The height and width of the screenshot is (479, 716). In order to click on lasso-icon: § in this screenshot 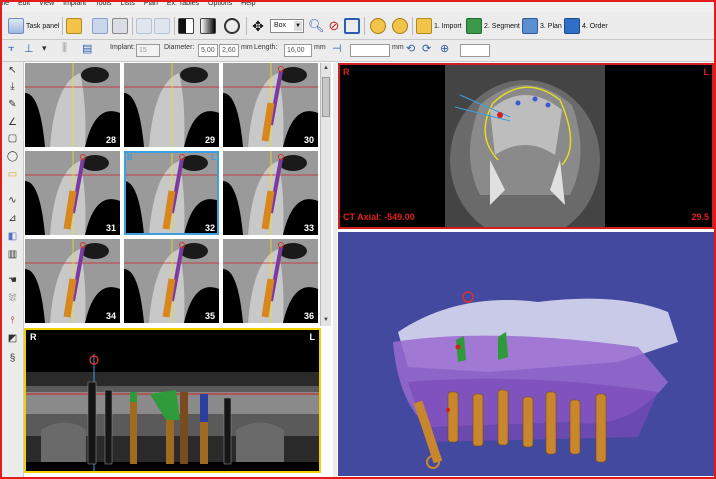, I will do `click(12, 358)`.